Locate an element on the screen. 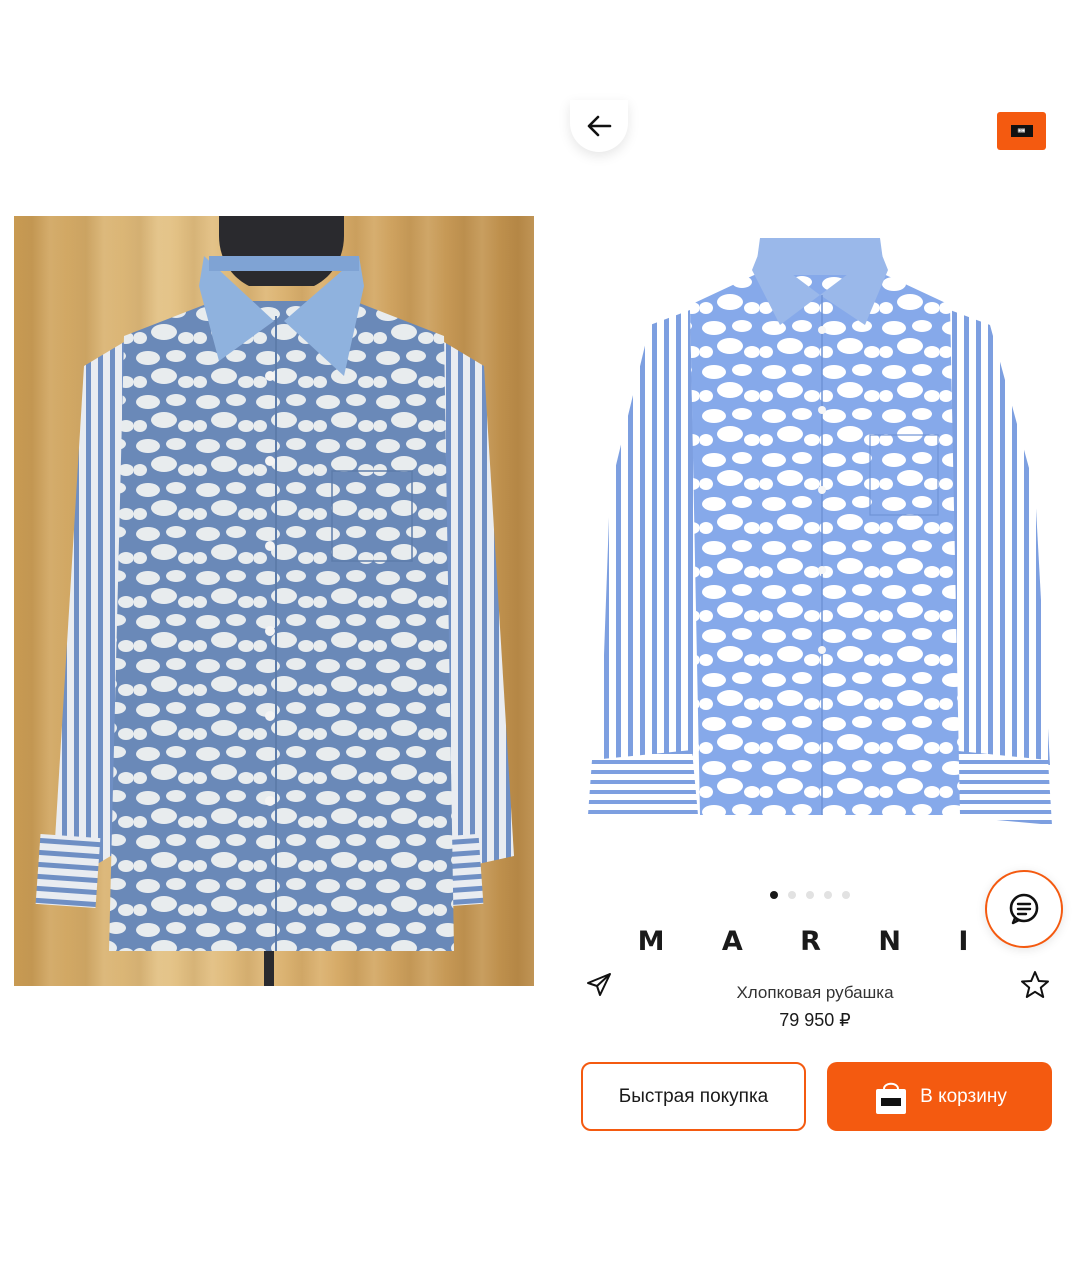  gallery-pagination is located at coordinates (810, 895).